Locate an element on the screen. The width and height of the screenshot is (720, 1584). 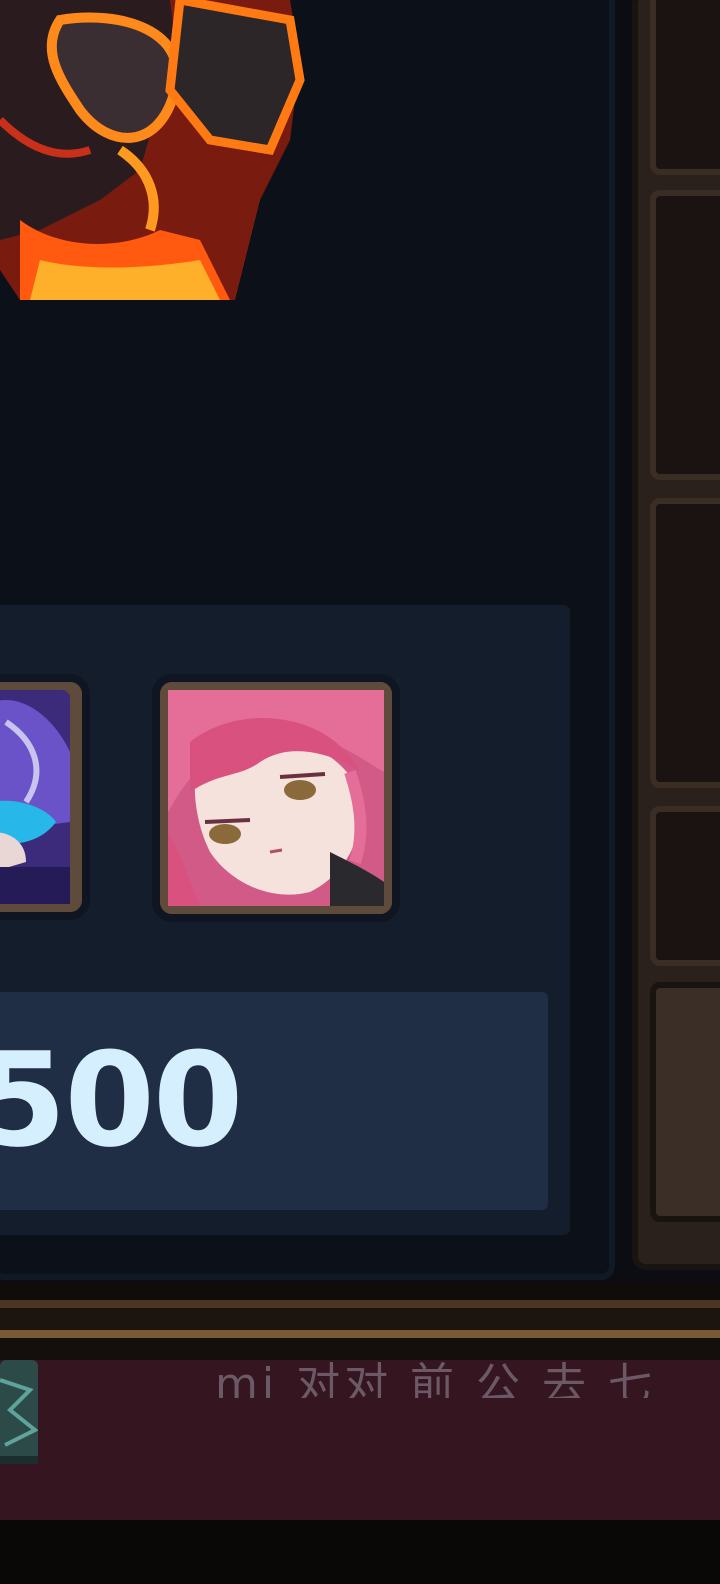
footer-item-icon is located at coordinates (19, 1415).